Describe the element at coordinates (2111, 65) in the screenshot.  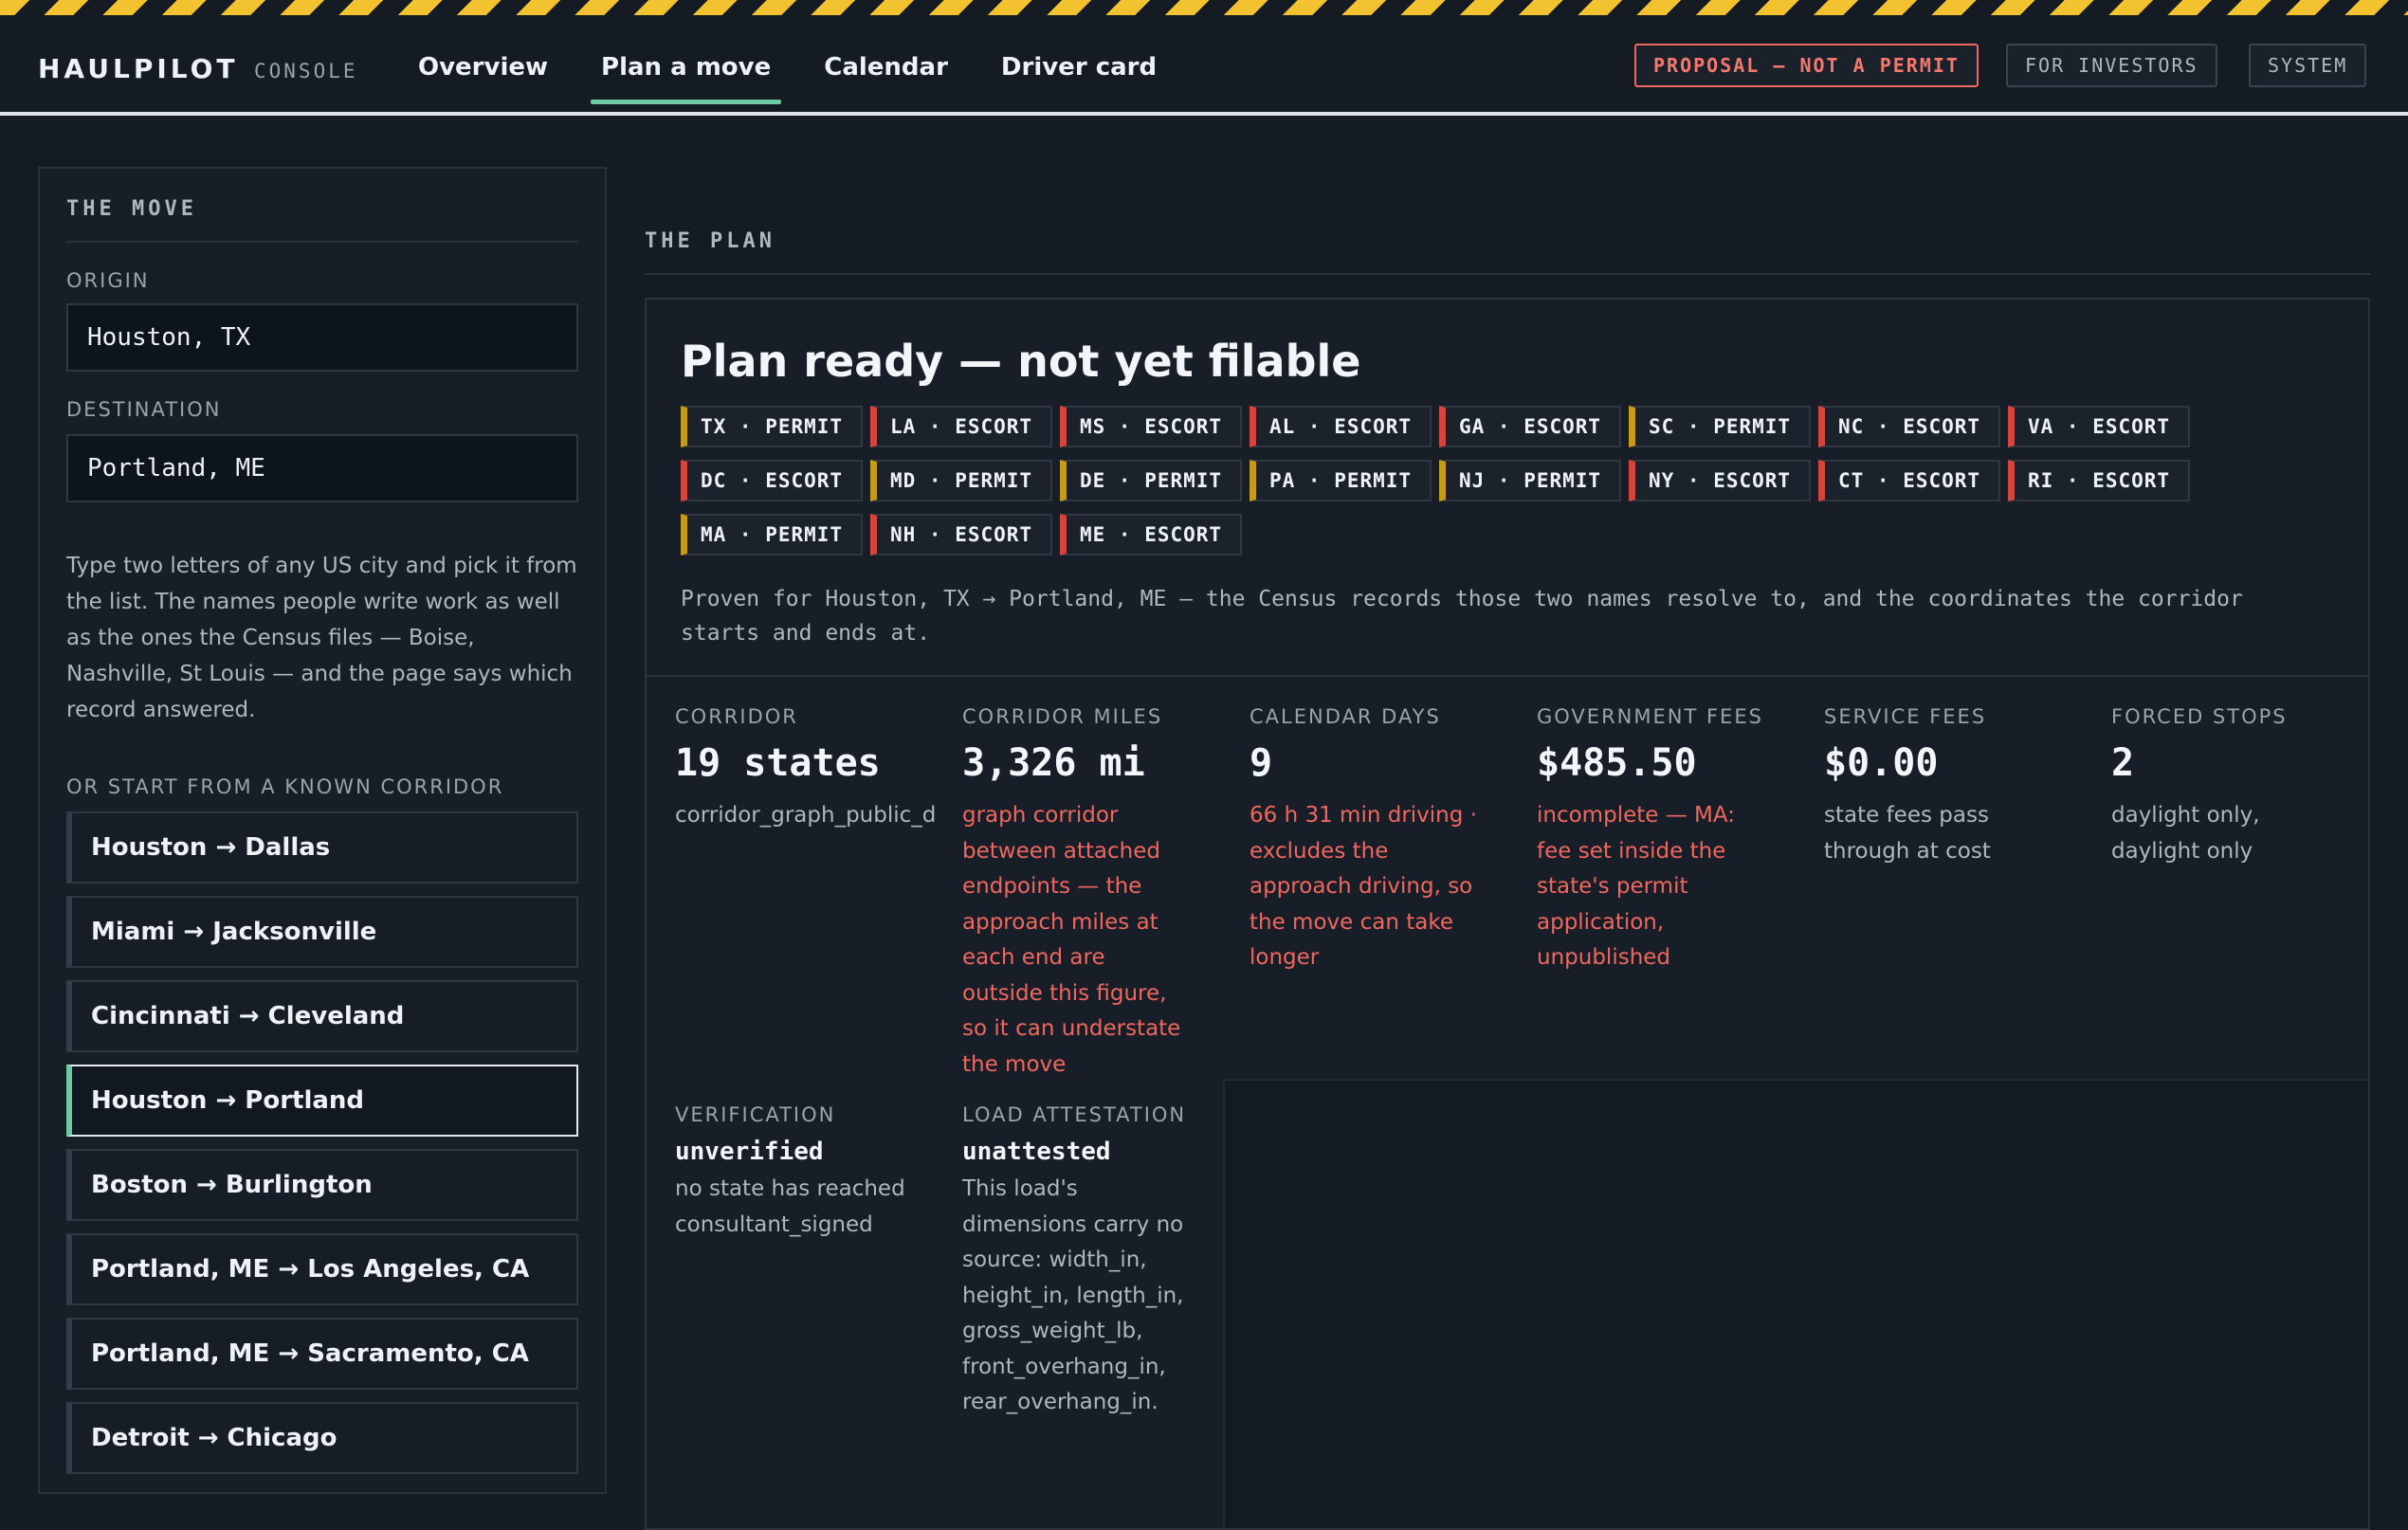
I see `for-investors-button: FOR INVESTORS` at that location.